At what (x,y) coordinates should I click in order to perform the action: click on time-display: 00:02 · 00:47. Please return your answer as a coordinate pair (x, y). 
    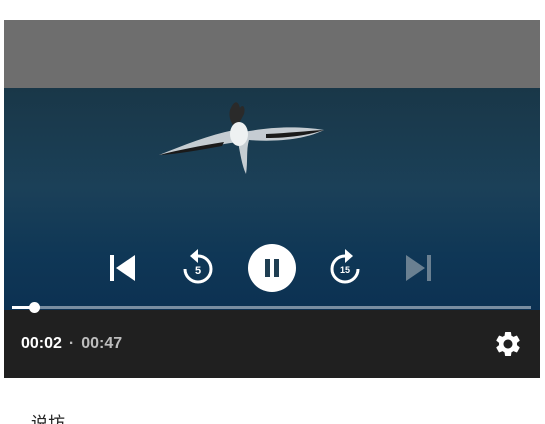
    Looking at the image, I should click on (71, 344).